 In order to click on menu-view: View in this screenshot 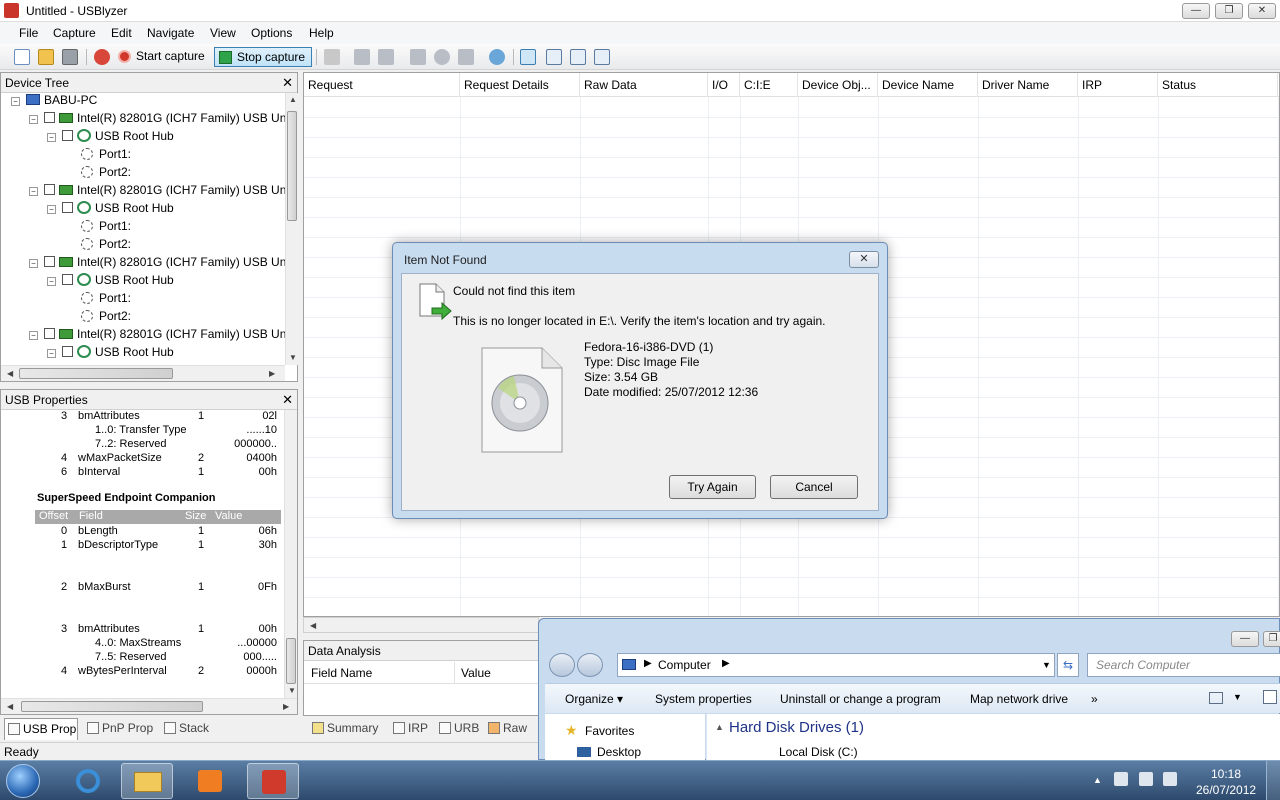, I will do `click(223, 33)`.